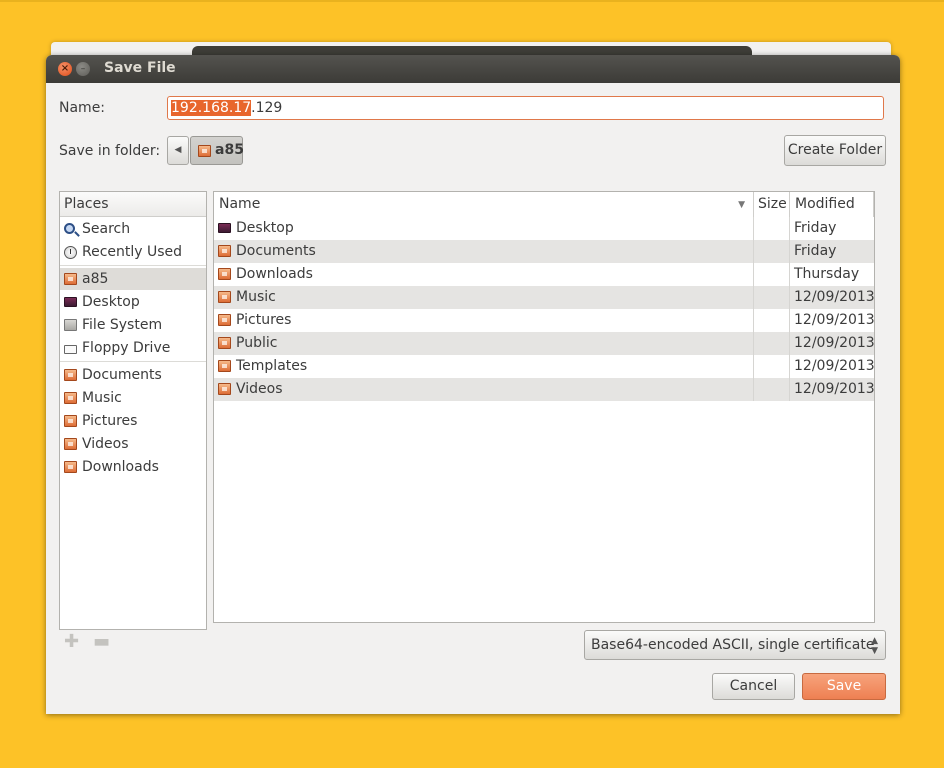 This screenshot has width=944, height=768. What do you see at coordinates (874, 646) in the screenshot?
I see `updown-arrows-icon: ▲ ▼` at bounding box center [874, 646].